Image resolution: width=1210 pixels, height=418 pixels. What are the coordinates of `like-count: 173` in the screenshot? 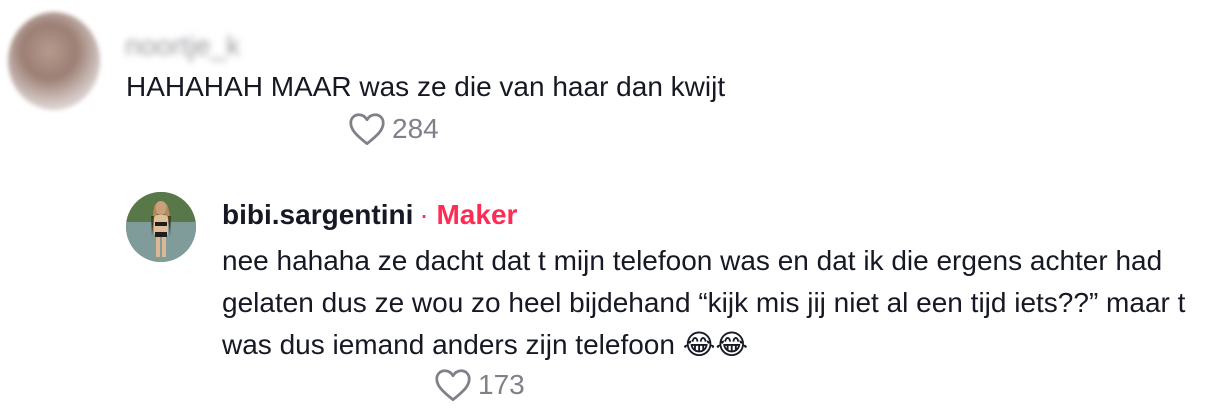 It's located at (501, 384).